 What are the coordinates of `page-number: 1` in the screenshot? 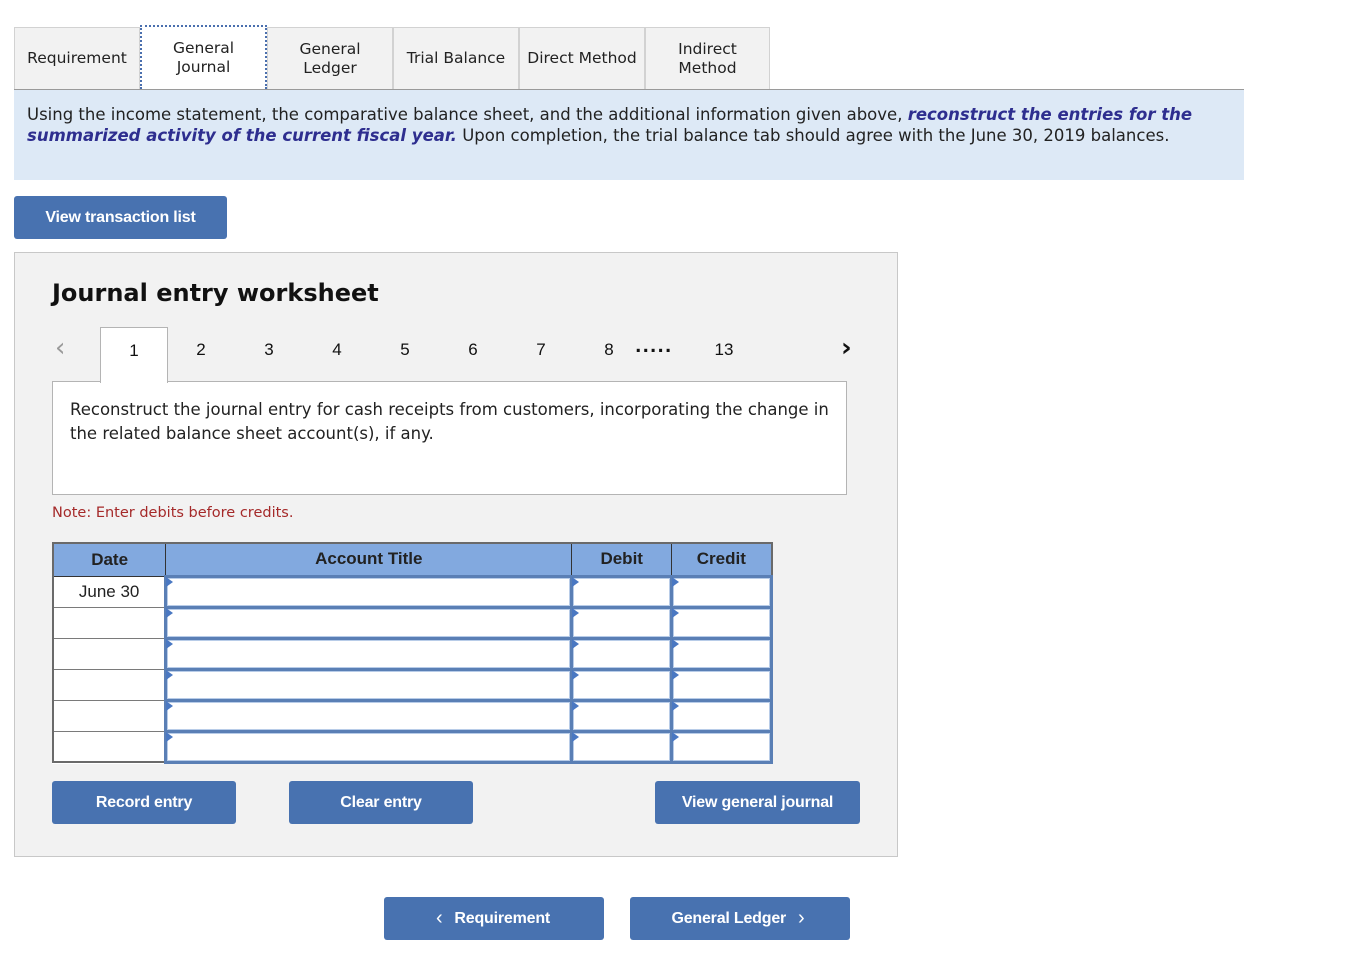 It's located at (134, 350).